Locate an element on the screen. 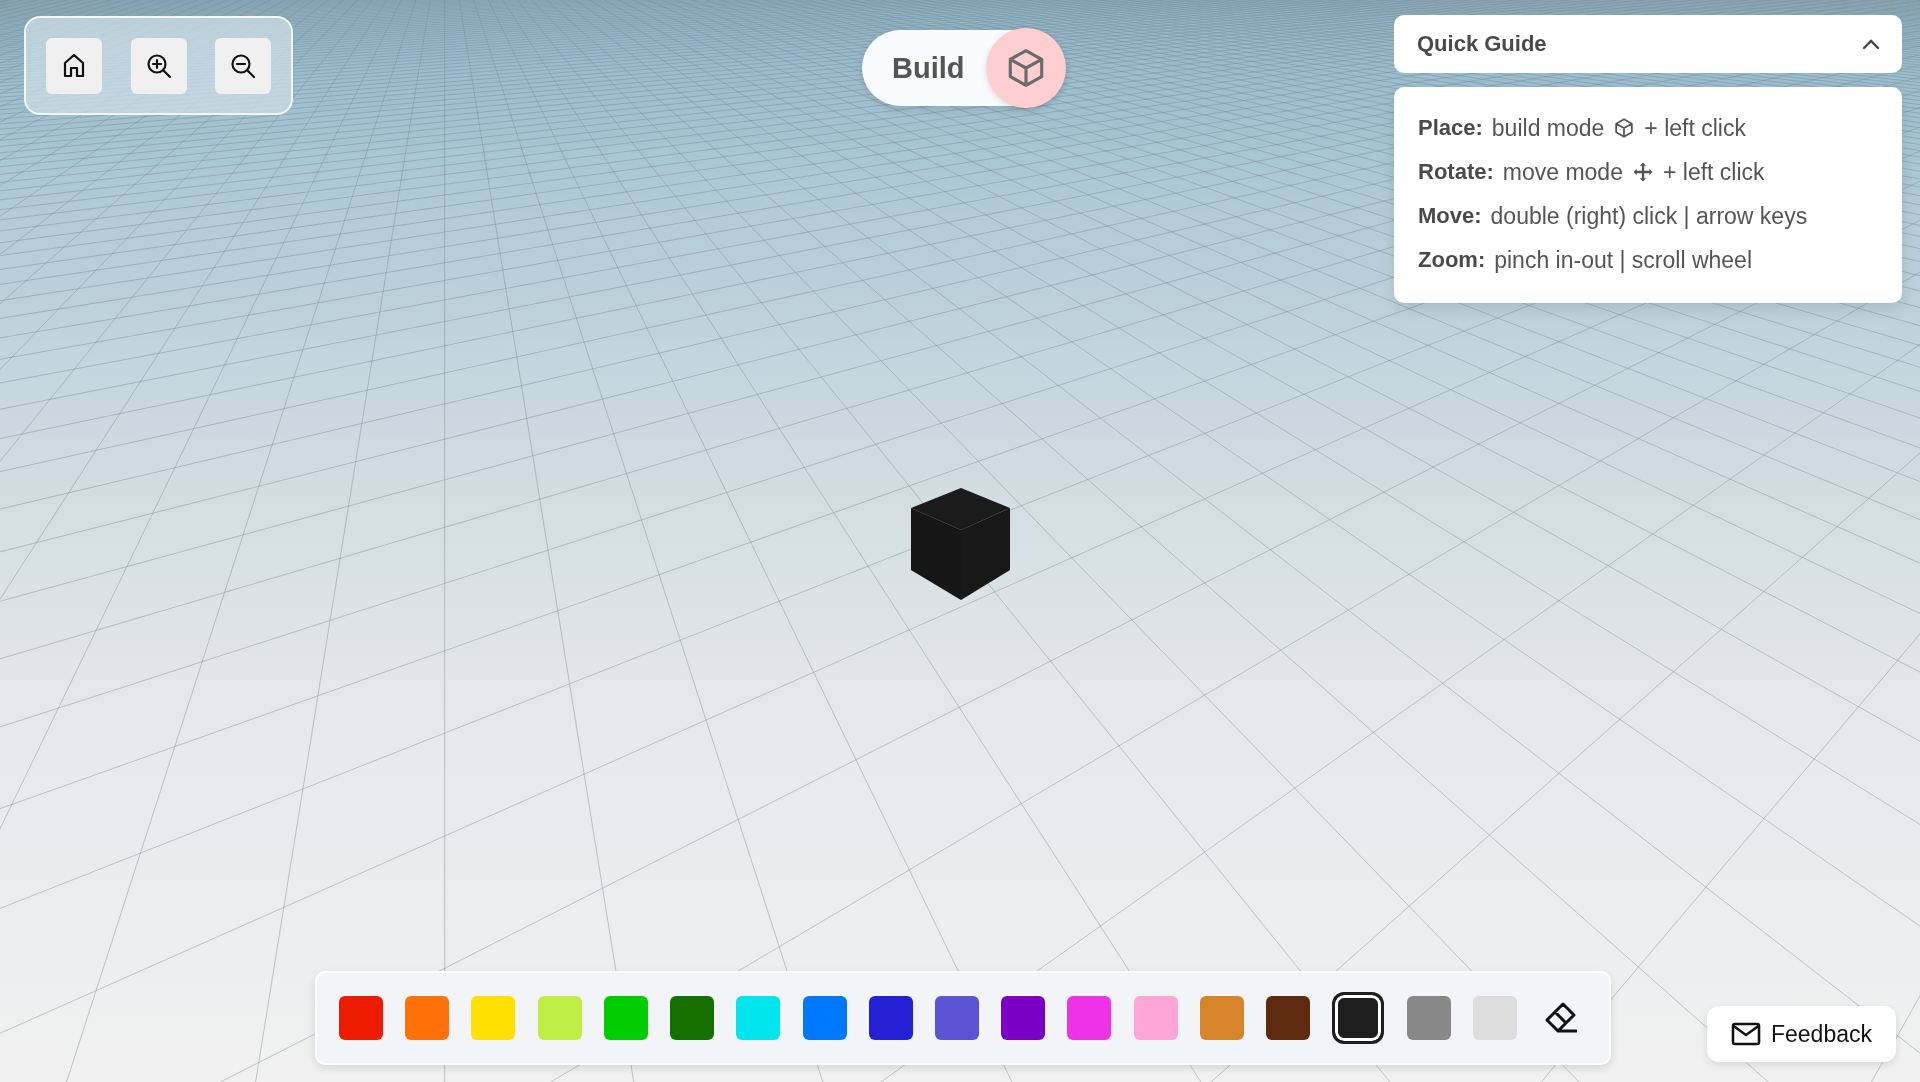  guide-text: pinch in-out | scroll wheel is located at coordinates (1623, 260).